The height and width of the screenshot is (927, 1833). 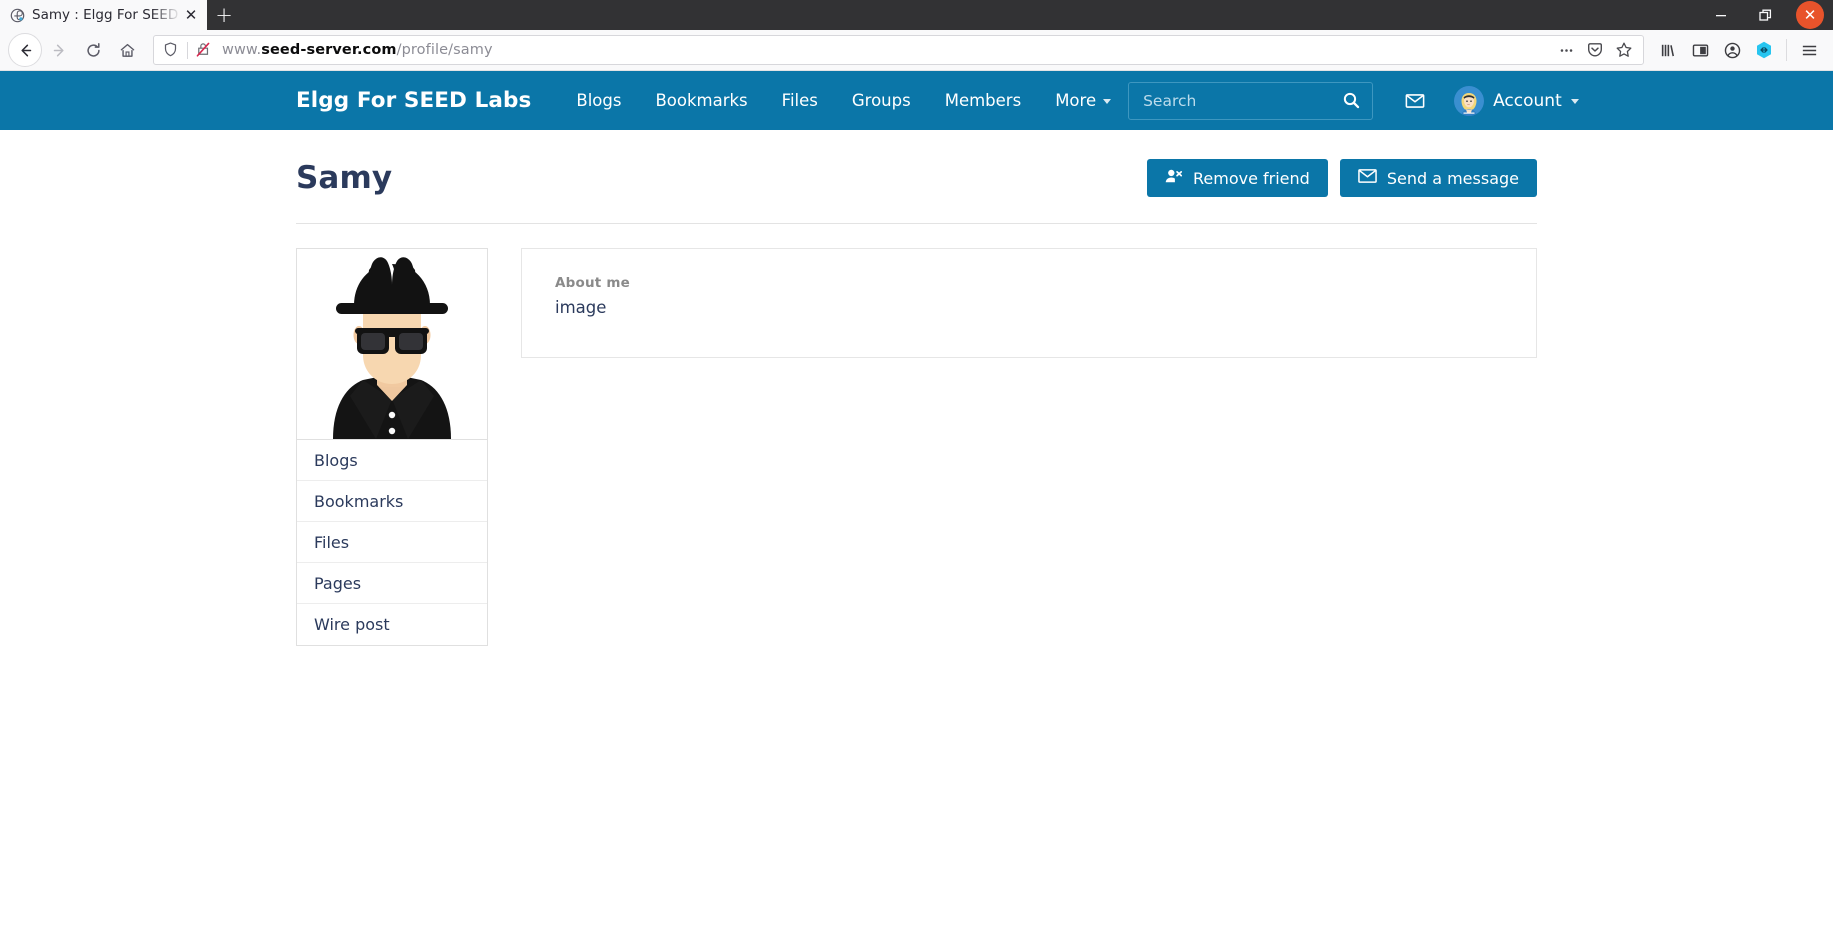 I want to click on close-window-button: ✕, so click(x=1810, y=15).